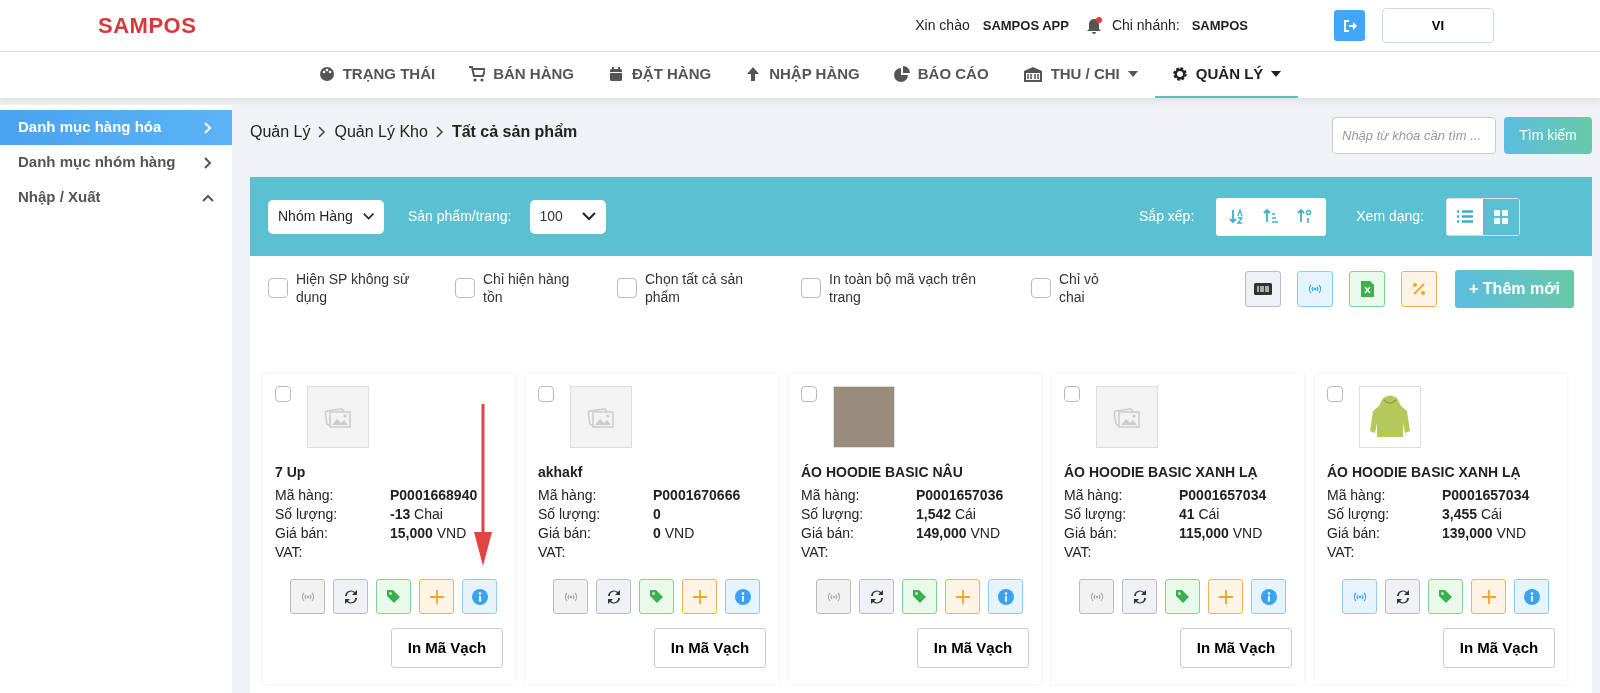 The width and height of the screenshot is (1600, 693). Describe the element at coordinates (958, 533) in the screenshot. I see `field-value: 149,000 VND` at that location.